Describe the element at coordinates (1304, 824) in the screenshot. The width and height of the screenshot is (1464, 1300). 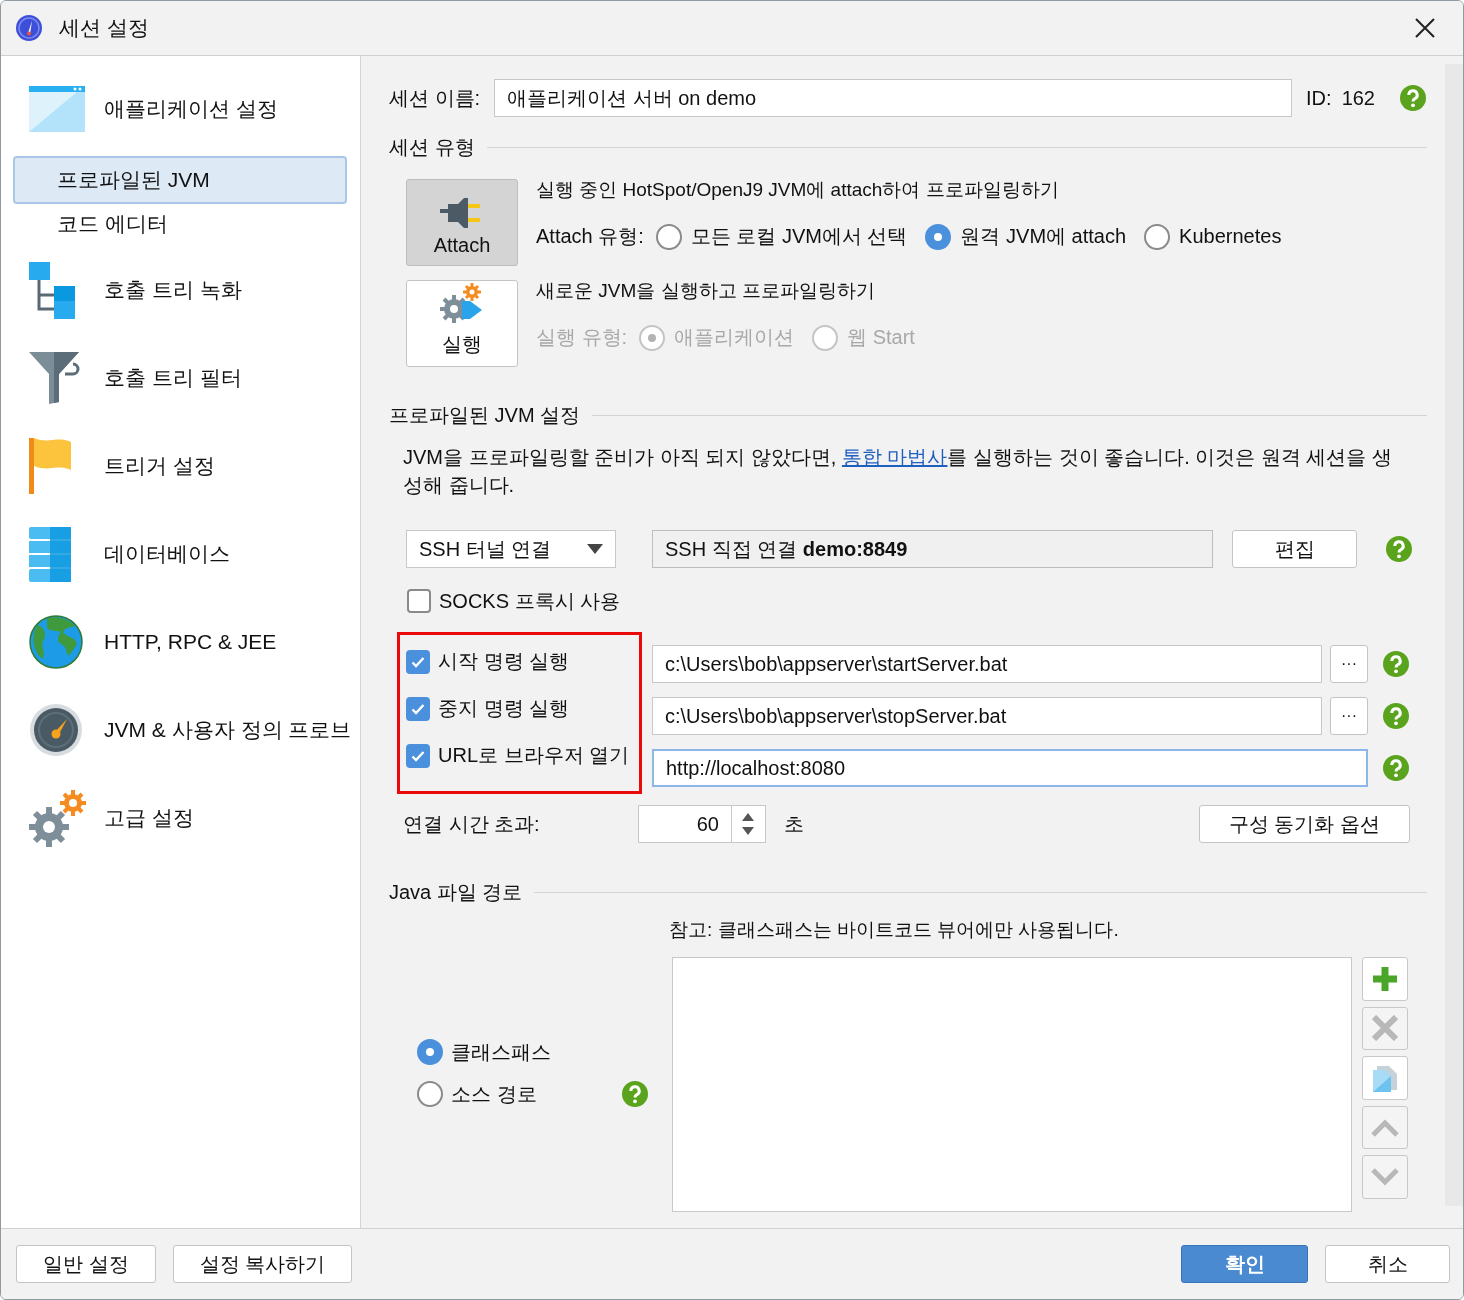
I see `sync-options-button: 구성 동기화 옵션` at that location.